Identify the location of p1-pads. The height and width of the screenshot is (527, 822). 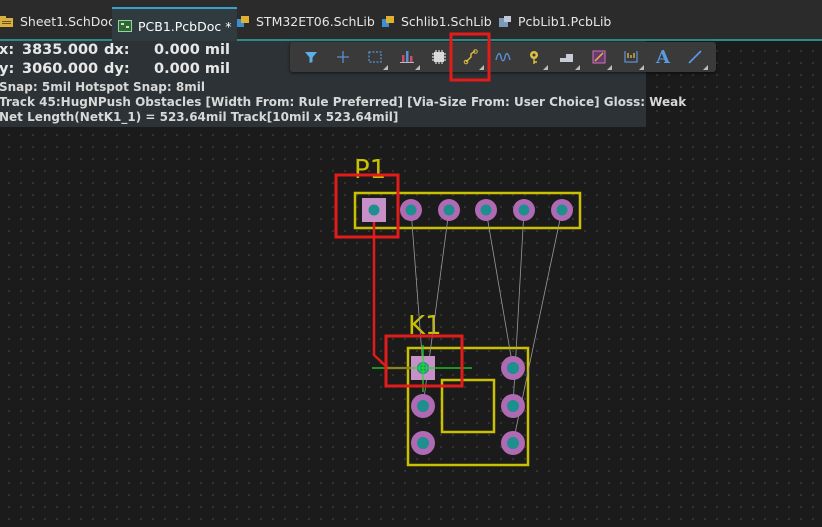
(467, 210).